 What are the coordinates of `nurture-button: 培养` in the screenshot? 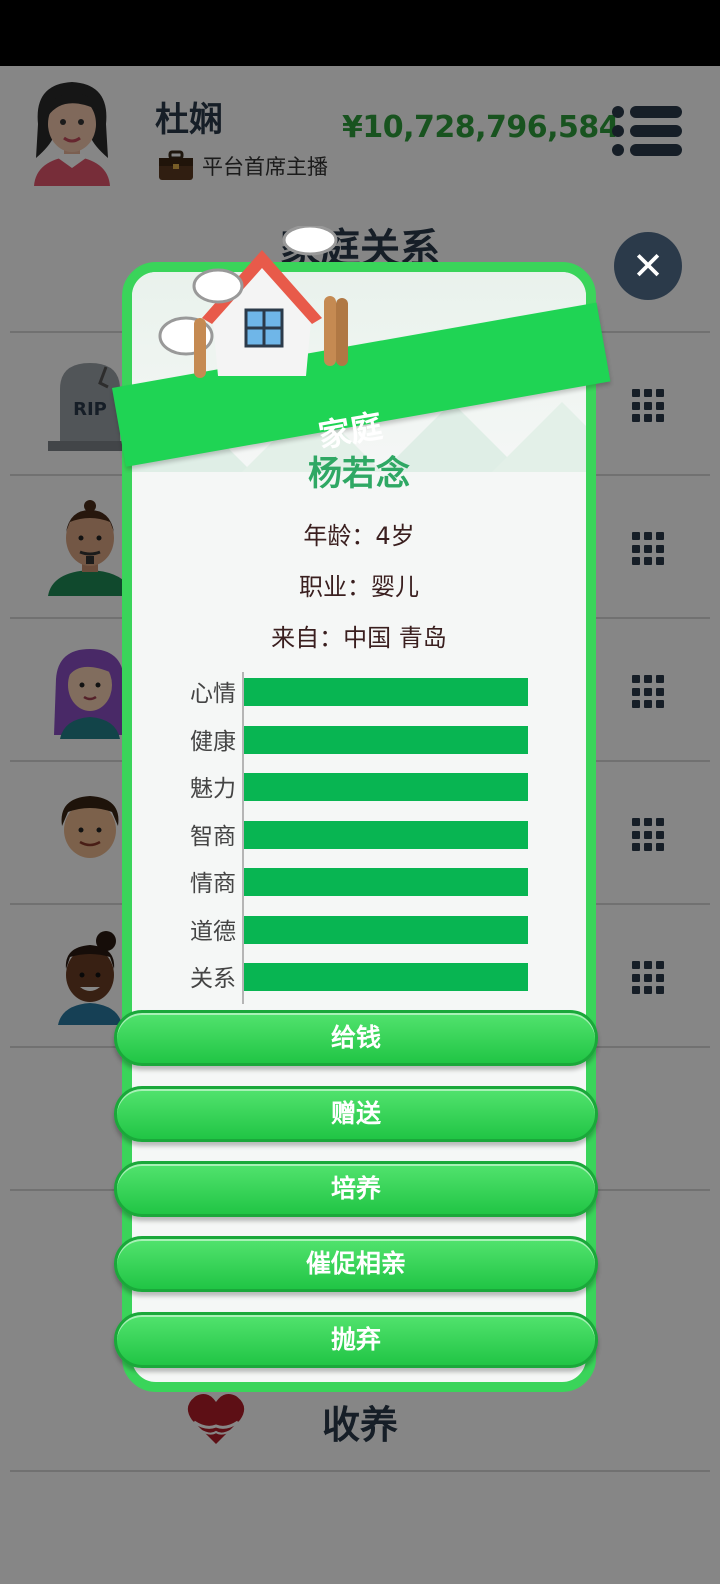 It's located at (356, 1189).